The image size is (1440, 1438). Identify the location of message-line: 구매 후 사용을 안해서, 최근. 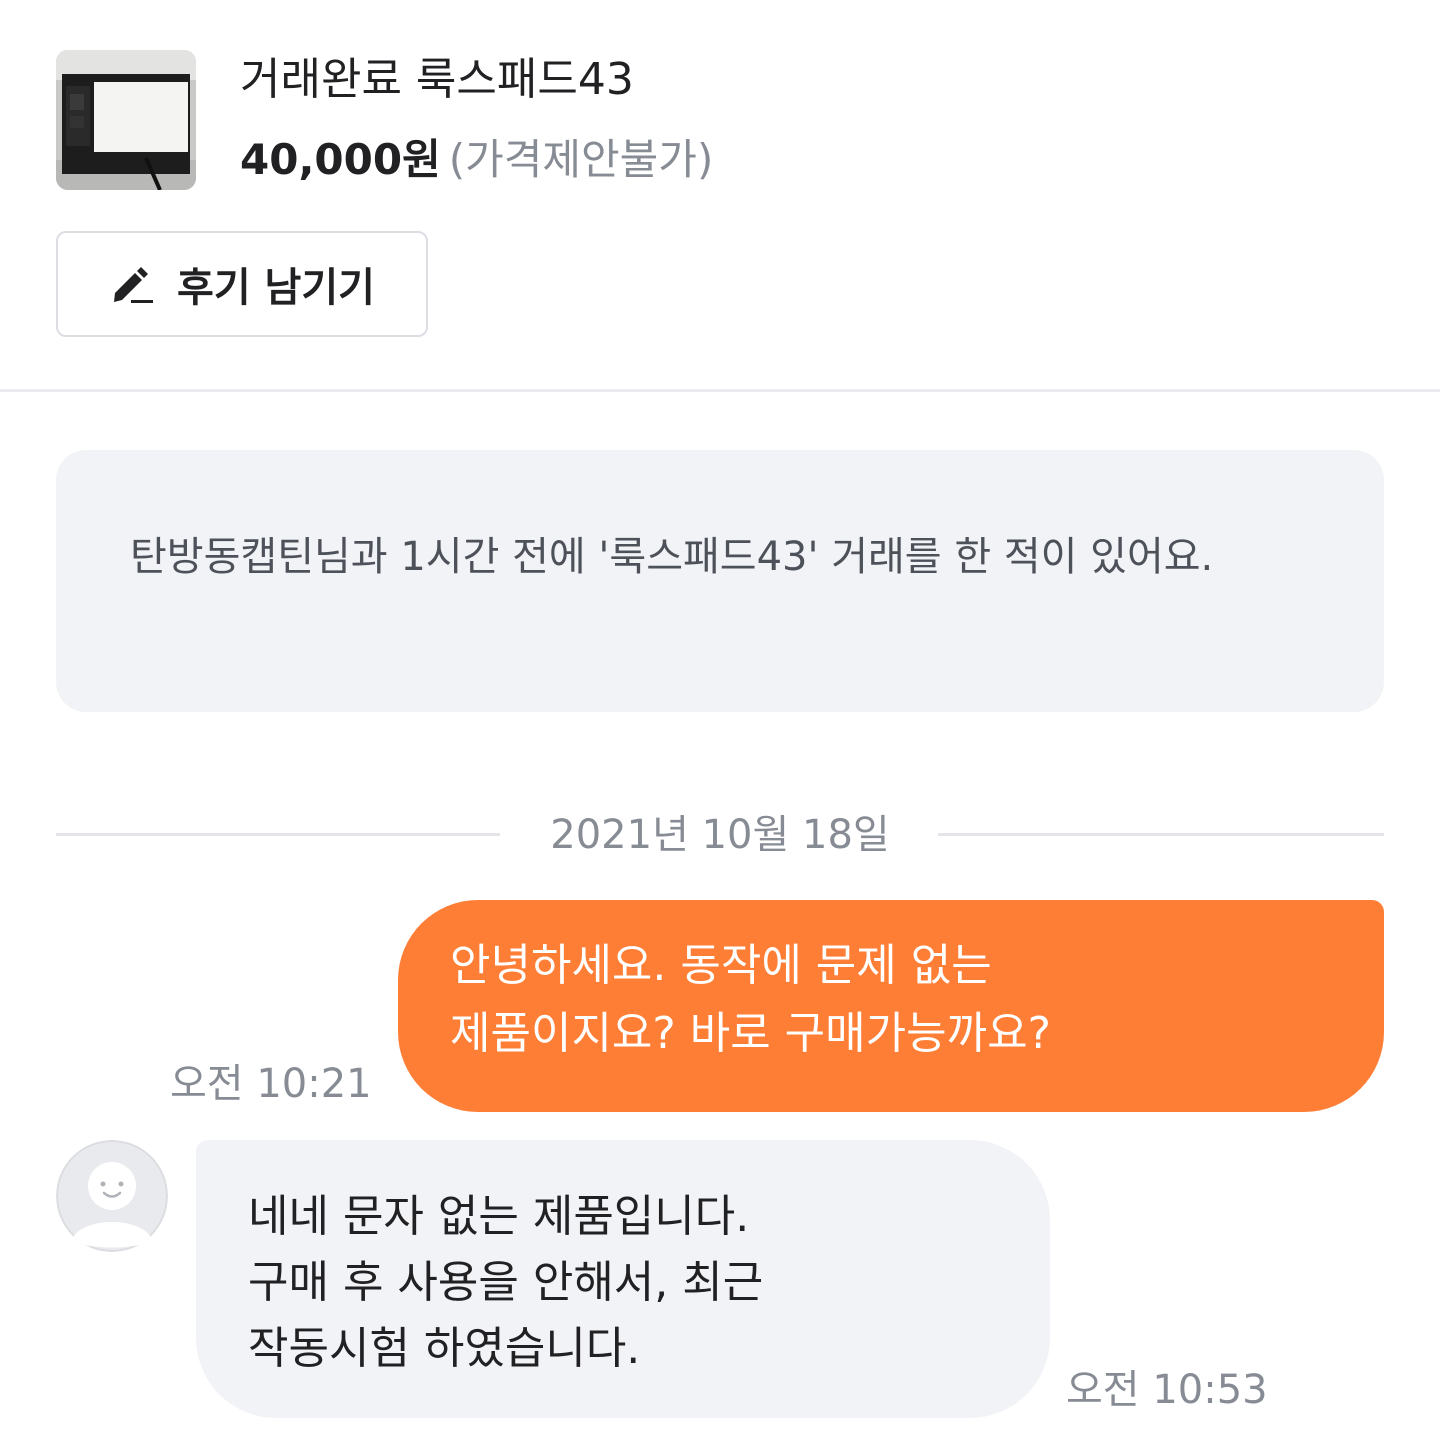
(506, 1282).